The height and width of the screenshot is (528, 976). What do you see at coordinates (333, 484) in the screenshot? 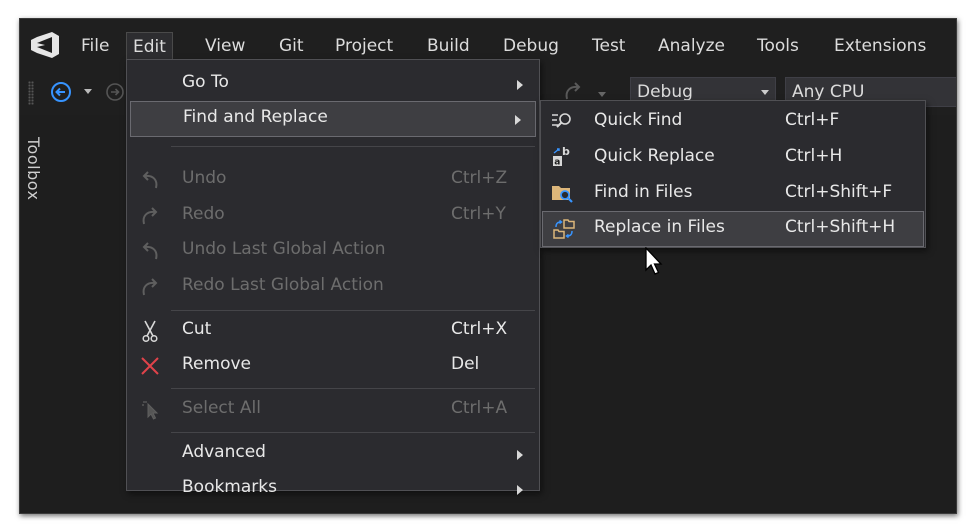
I see `menu-item-bookmarks: Bookmarks` at bounding box center [333, 484].